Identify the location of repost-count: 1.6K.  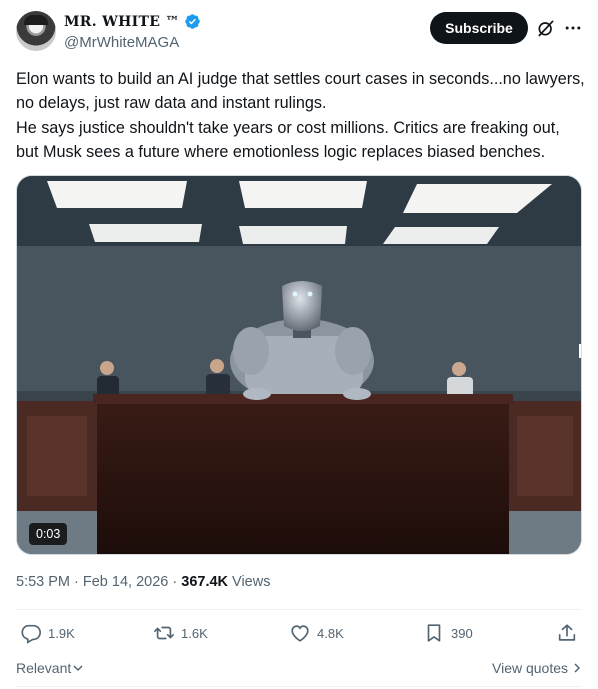
(194, 633).